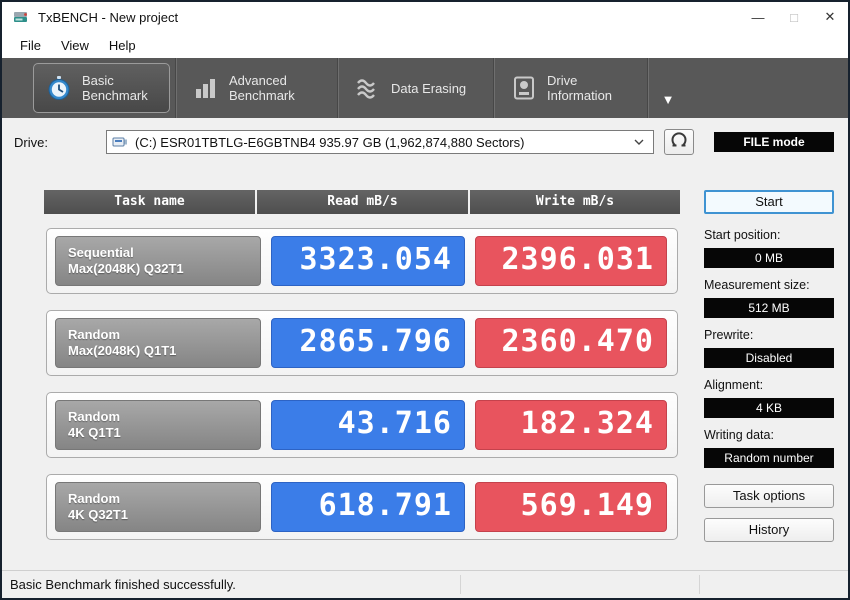 This screenshot has width=850, height=600. Describe the element at coordinates (425, 45) in the screenshot. I see `menubar: File View Help` at that location.